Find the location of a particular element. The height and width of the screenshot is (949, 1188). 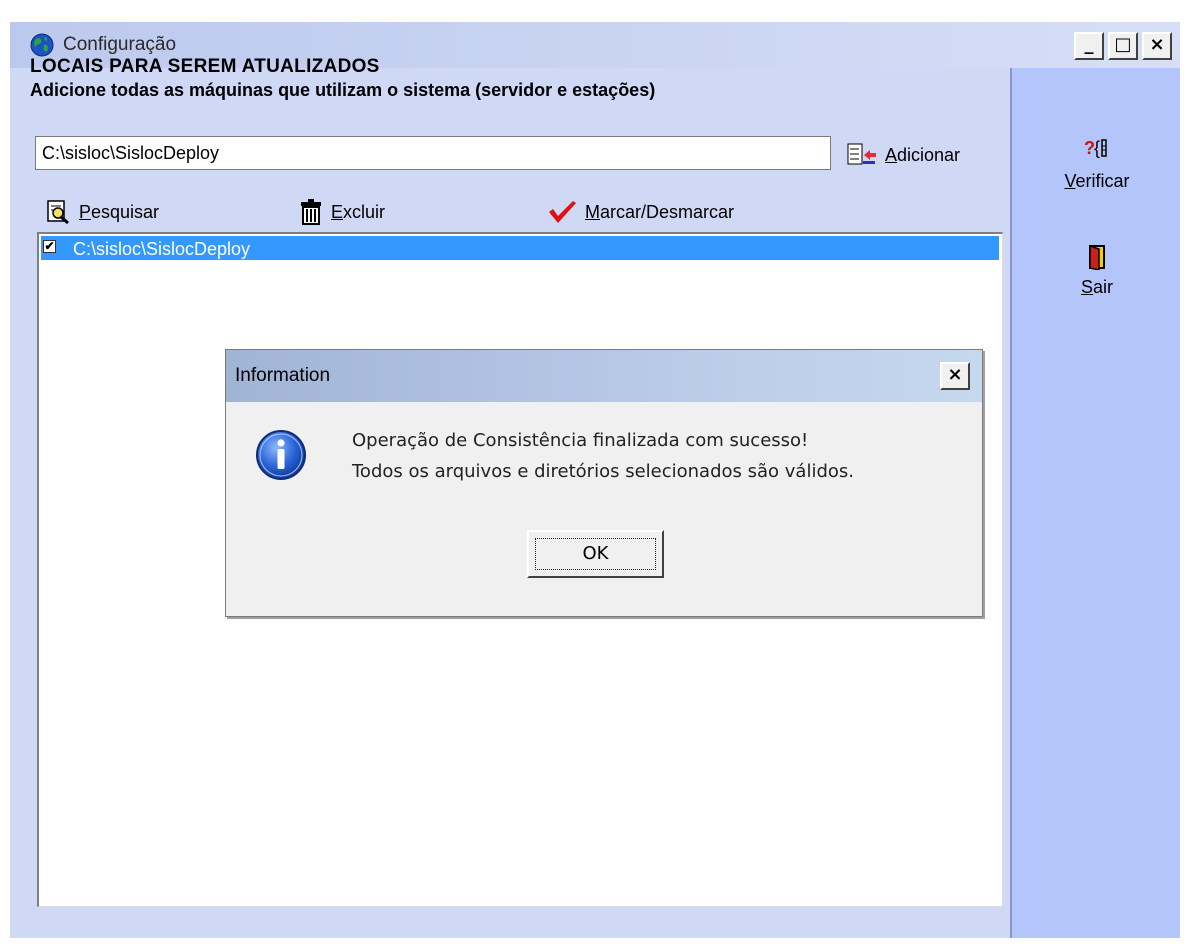

exit-label: Sair is located at coordinates (1097, 287).